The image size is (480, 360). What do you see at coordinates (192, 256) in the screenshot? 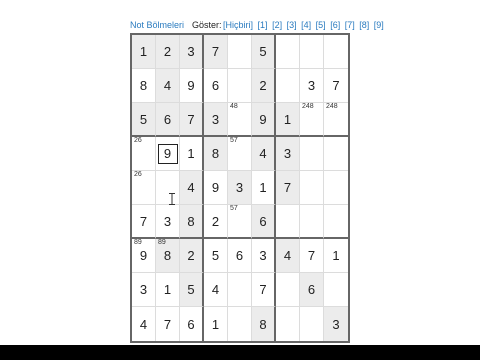
I see `sudoku-cell-r7c3: 2` at bounding box center [192, 256].